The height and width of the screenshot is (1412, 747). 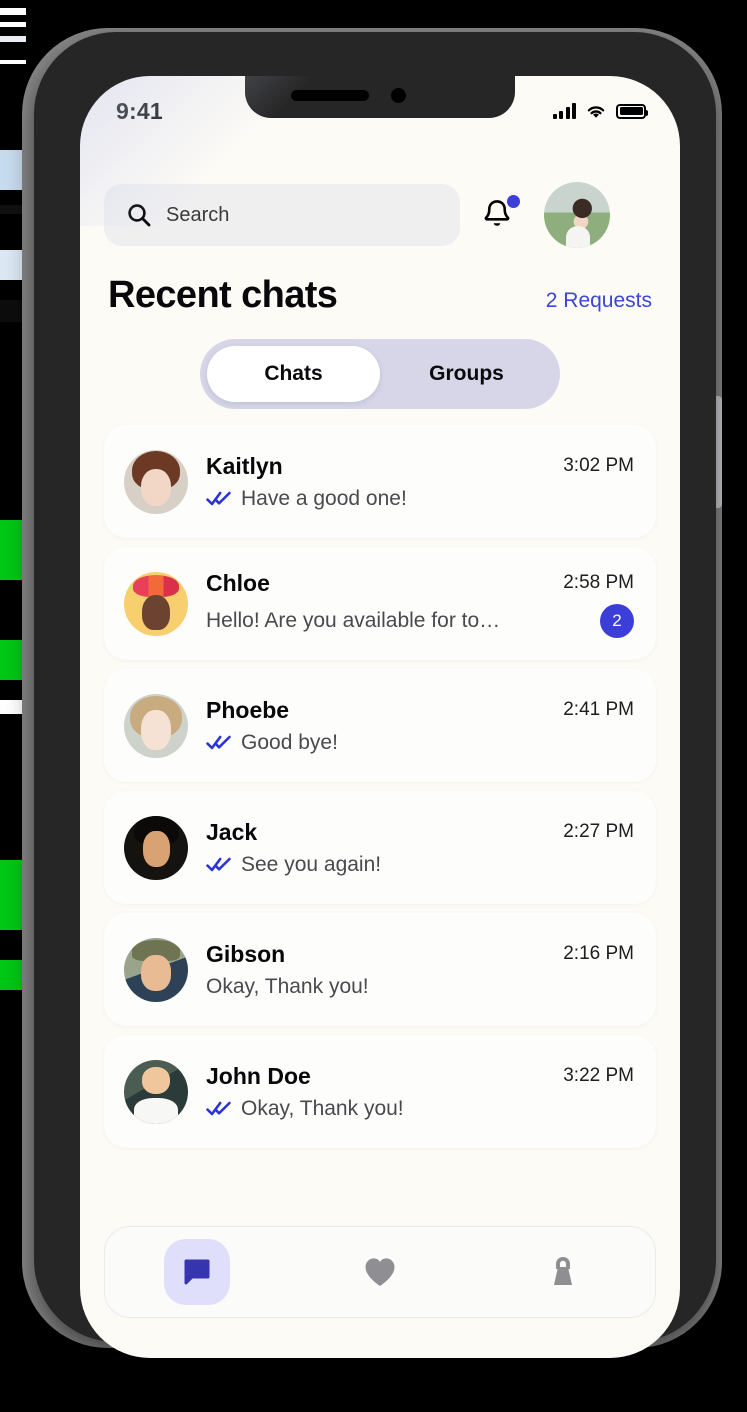 I want to click on chat-item-body: Phoebe 2:41 PM Good bye!, so click(x=420, y=726).